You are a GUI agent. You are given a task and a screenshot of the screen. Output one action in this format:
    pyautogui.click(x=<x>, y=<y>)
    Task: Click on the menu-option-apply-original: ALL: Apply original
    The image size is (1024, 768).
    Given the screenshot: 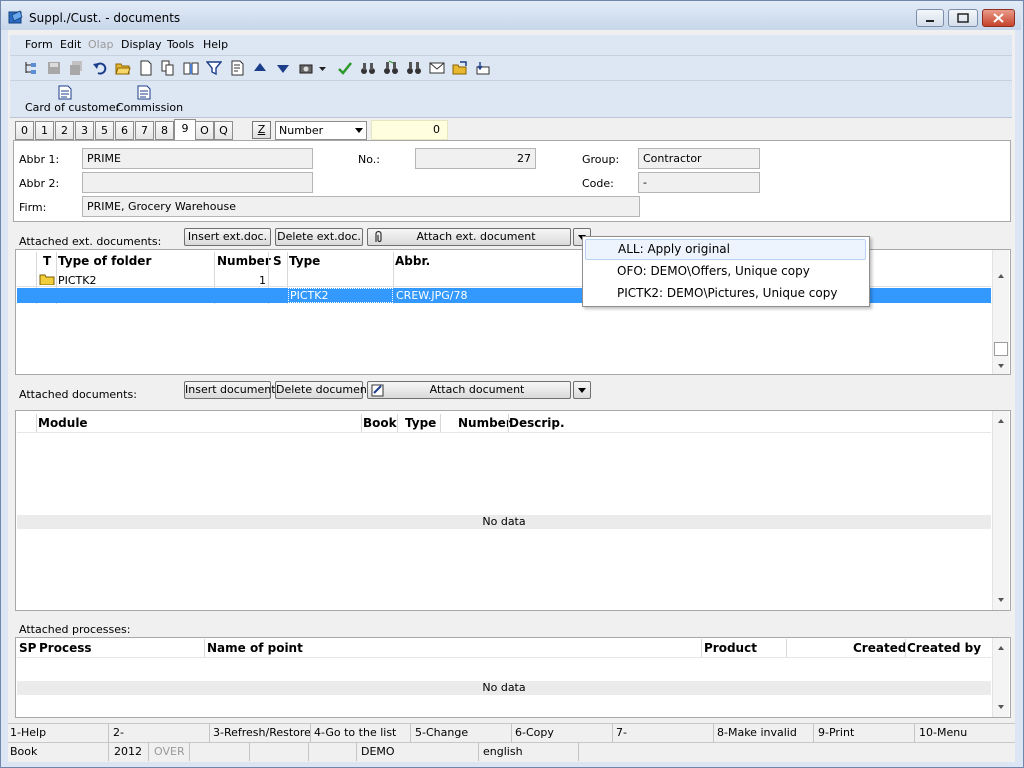 What is the action you would take?
    pyautogui.click(x=725, y=249)
    